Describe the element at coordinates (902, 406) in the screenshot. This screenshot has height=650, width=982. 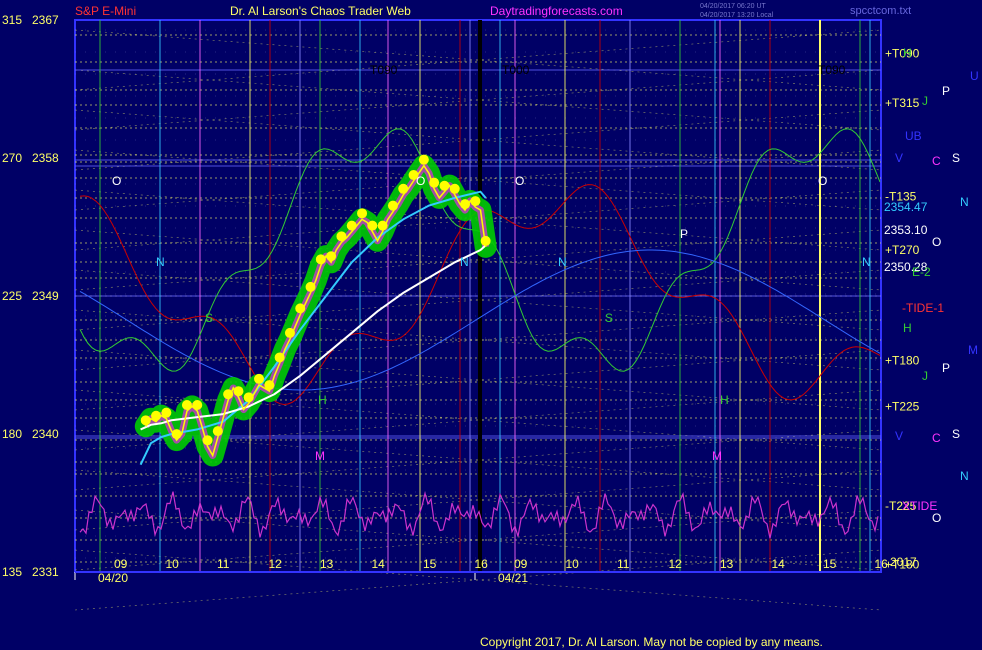
I see `level-label: +T225` at that location.